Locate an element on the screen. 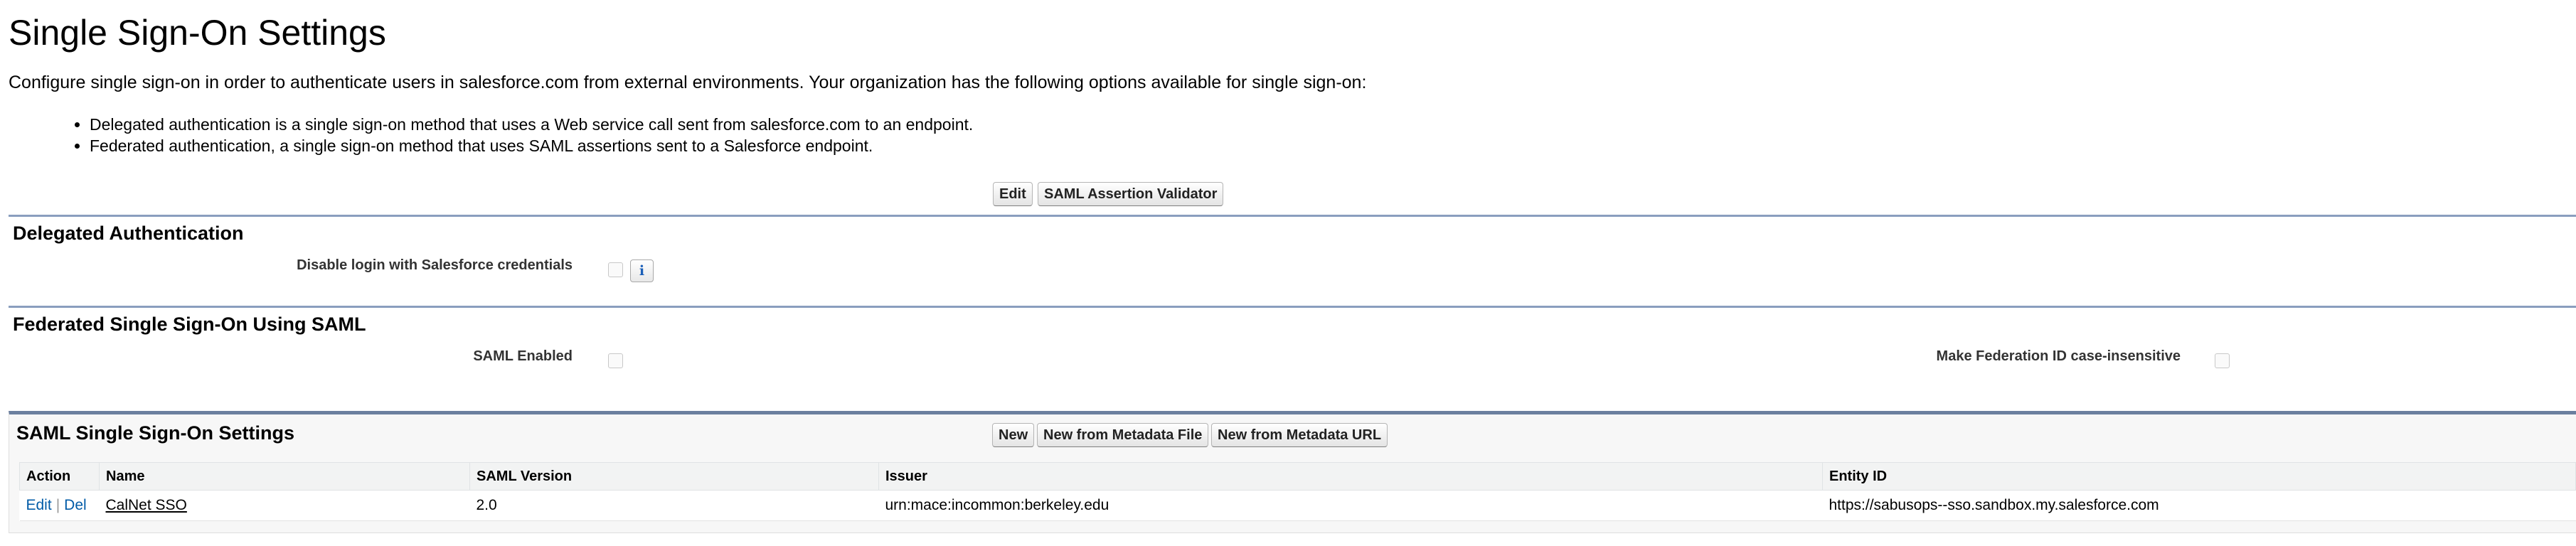 The height and width of the screenshot is (546, 2576). action-cell: Edit | Del is located at coordinates (59, 506).